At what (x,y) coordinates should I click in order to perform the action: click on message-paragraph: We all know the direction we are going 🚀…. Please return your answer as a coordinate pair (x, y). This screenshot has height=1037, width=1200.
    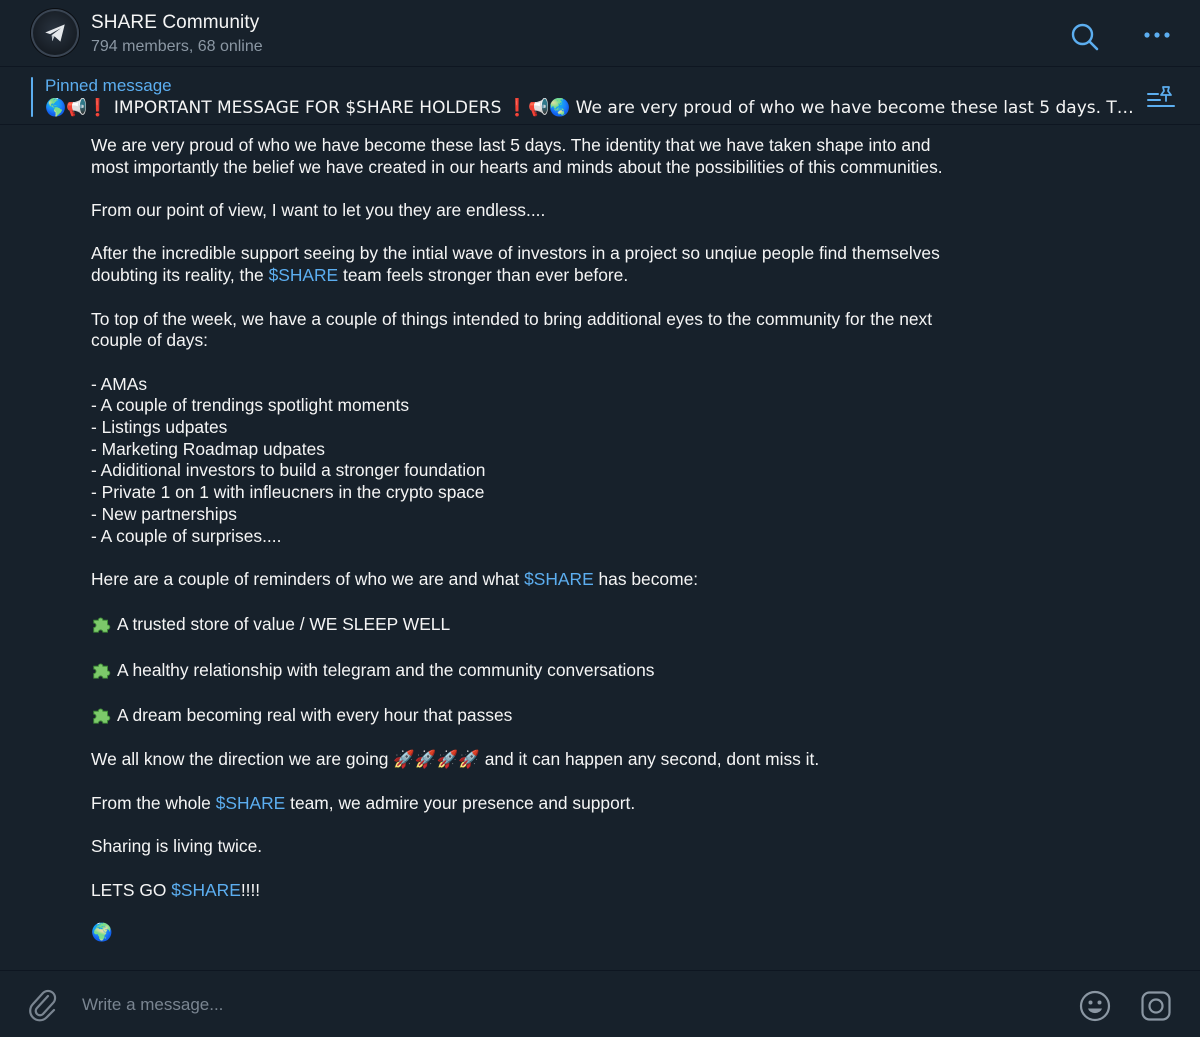
    Looking at the image, I should click on (455, 759).